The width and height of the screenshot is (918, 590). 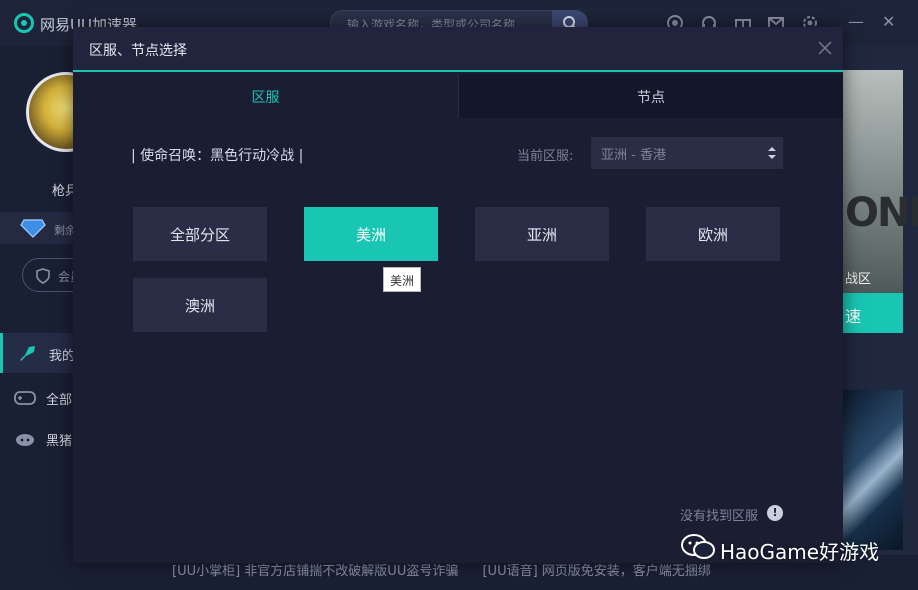 I want to click on wechat-icon, so click(x=698, y=546).